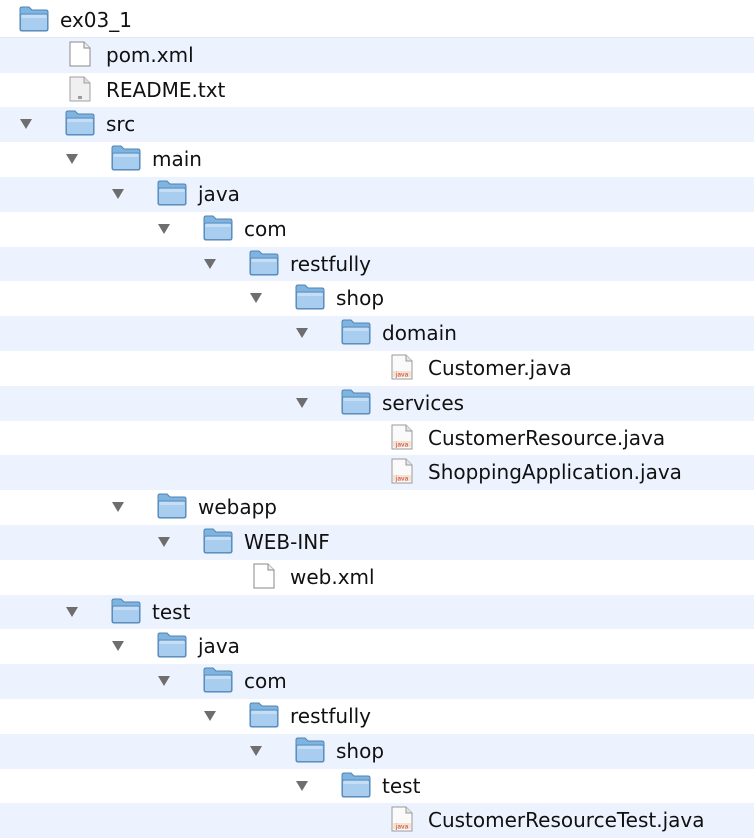 The width and height of the screenshot is (754, 838). What do you see at coordinates (423, 402) in the screenshot?
I see `tree-item-label: services` at bounding box center [423, 402].